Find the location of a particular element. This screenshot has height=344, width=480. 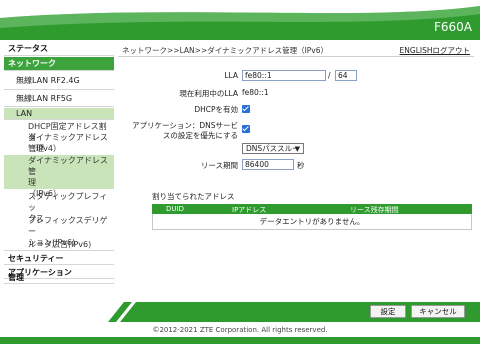

dns-mode-select-value: DNSパススルー is located at coordinates (273, 148).